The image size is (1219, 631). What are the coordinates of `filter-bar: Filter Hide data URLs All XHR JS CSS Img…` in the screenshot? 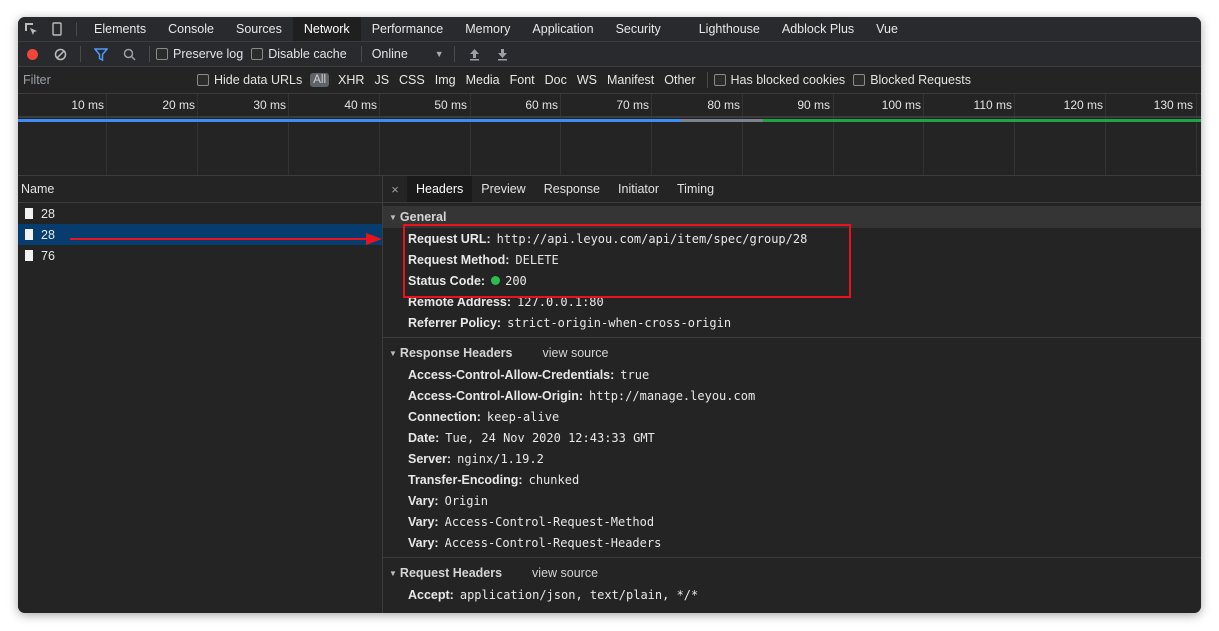 It's located at (609, 80).